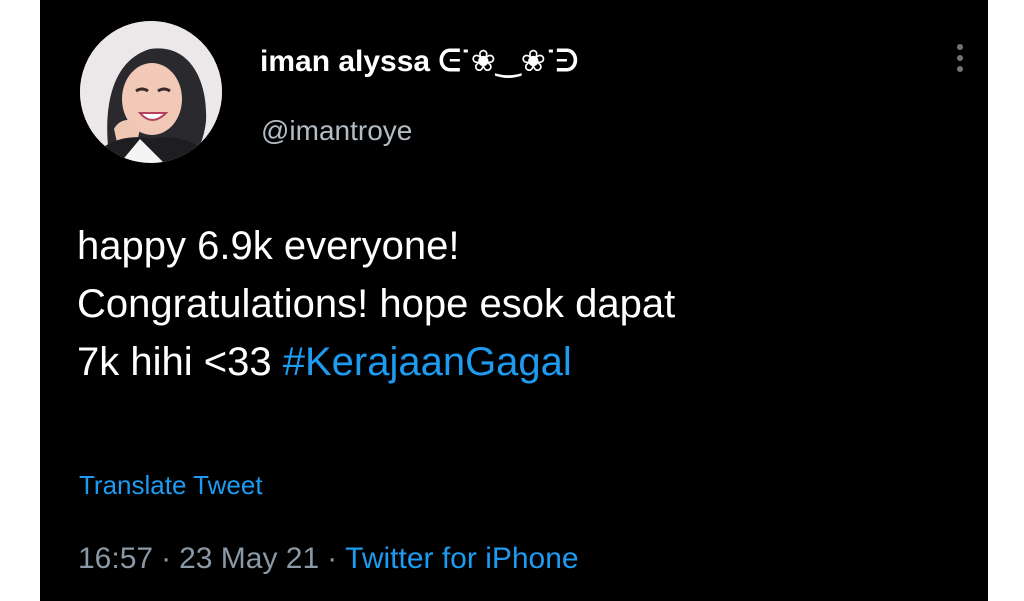  I want to click on tweet-date: 23 May 21, so click(249, 558).